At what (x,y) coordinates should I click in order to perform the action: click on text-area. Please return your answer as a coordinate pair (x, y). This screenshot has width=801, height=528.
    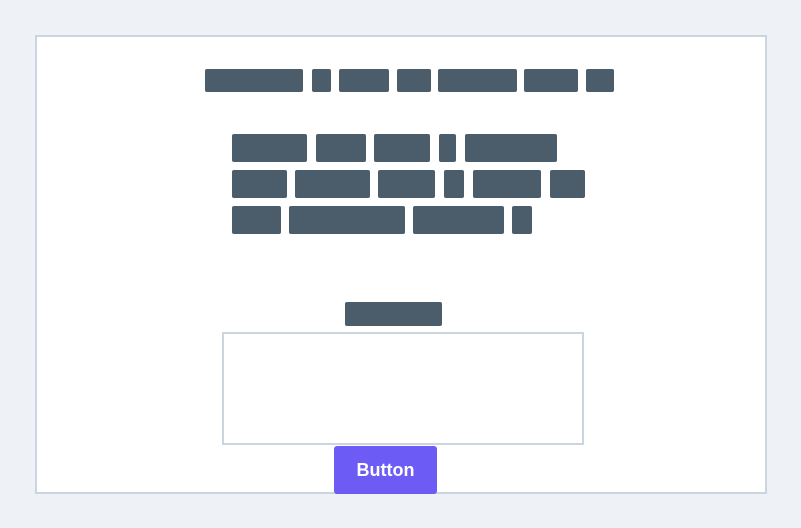
    Looking at the image, I should click on (403, 388).